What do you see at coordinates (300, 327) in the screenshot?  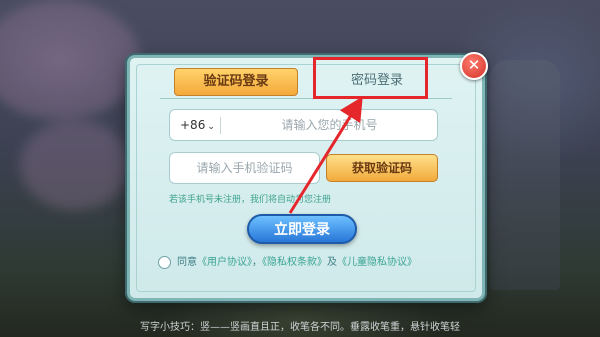 I see `writing-tip: 写字小技巧：竖——竖画直且正，收笔各不同。垂露收笔重，悬针收笔轻` at bounding box center [300, 327].